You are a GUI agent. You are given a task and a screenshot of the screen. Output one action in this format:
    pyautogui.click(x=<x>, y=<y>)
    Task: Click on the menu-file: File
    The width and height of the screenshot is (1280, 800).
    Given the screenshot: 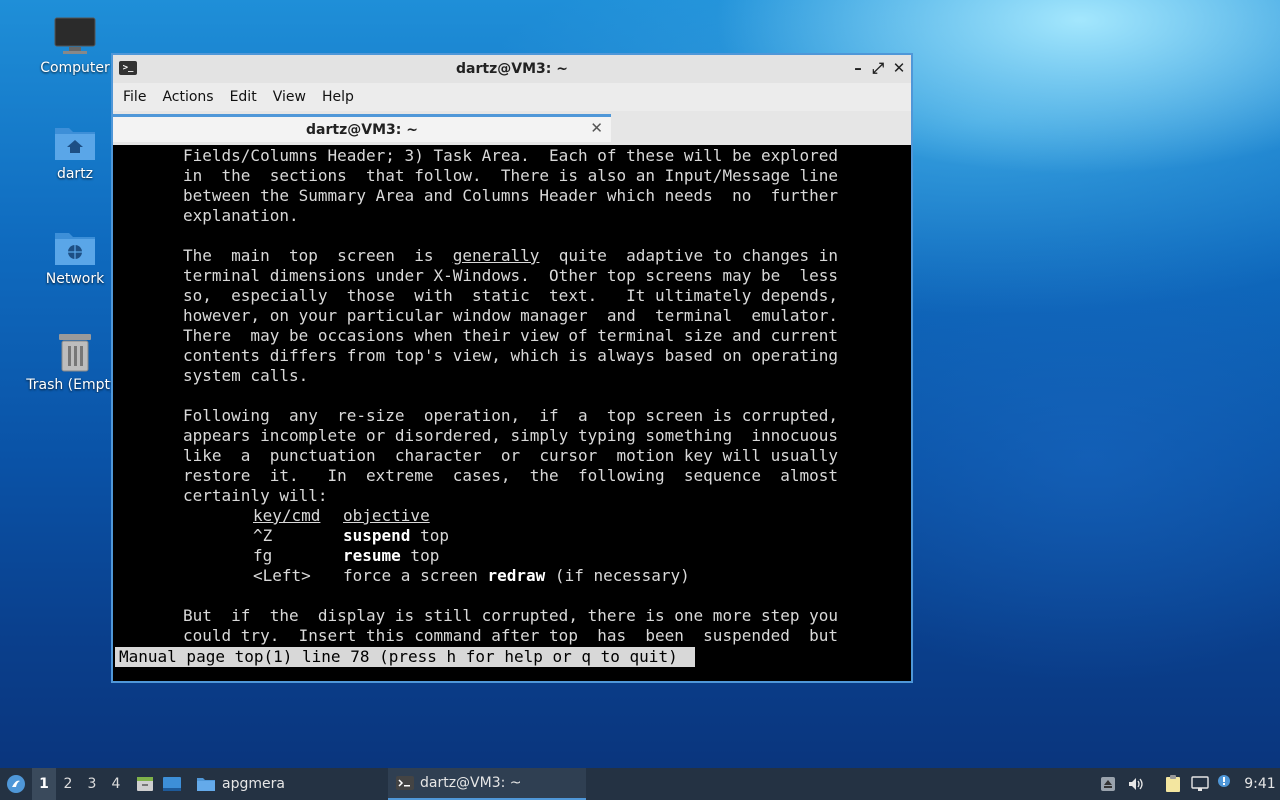 What is the action you would take?
    pyautogui.click(x=134, y=97)
    